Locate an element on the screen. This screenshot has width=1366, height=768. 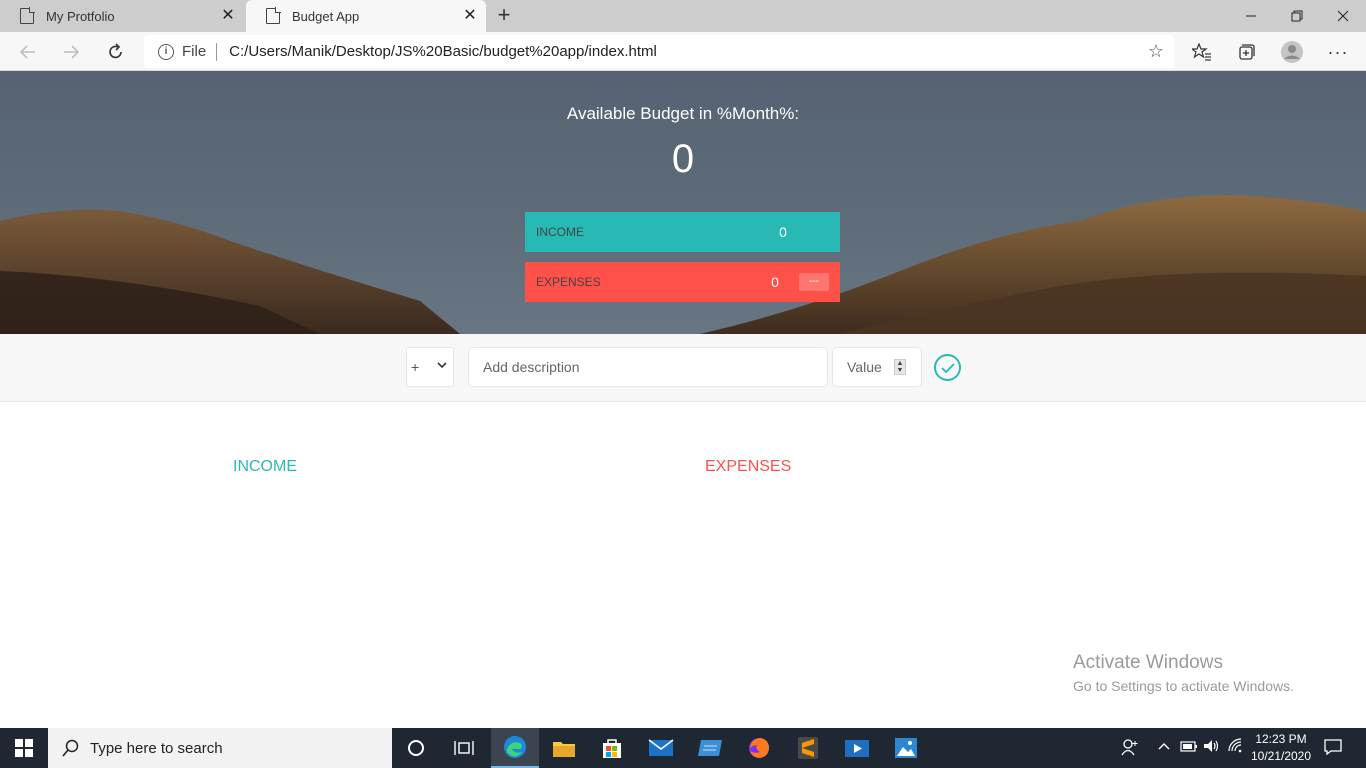
windows-taskbar: Type here to search 12:23 PM 10/21/2020 is located at coordinates (683, 748).